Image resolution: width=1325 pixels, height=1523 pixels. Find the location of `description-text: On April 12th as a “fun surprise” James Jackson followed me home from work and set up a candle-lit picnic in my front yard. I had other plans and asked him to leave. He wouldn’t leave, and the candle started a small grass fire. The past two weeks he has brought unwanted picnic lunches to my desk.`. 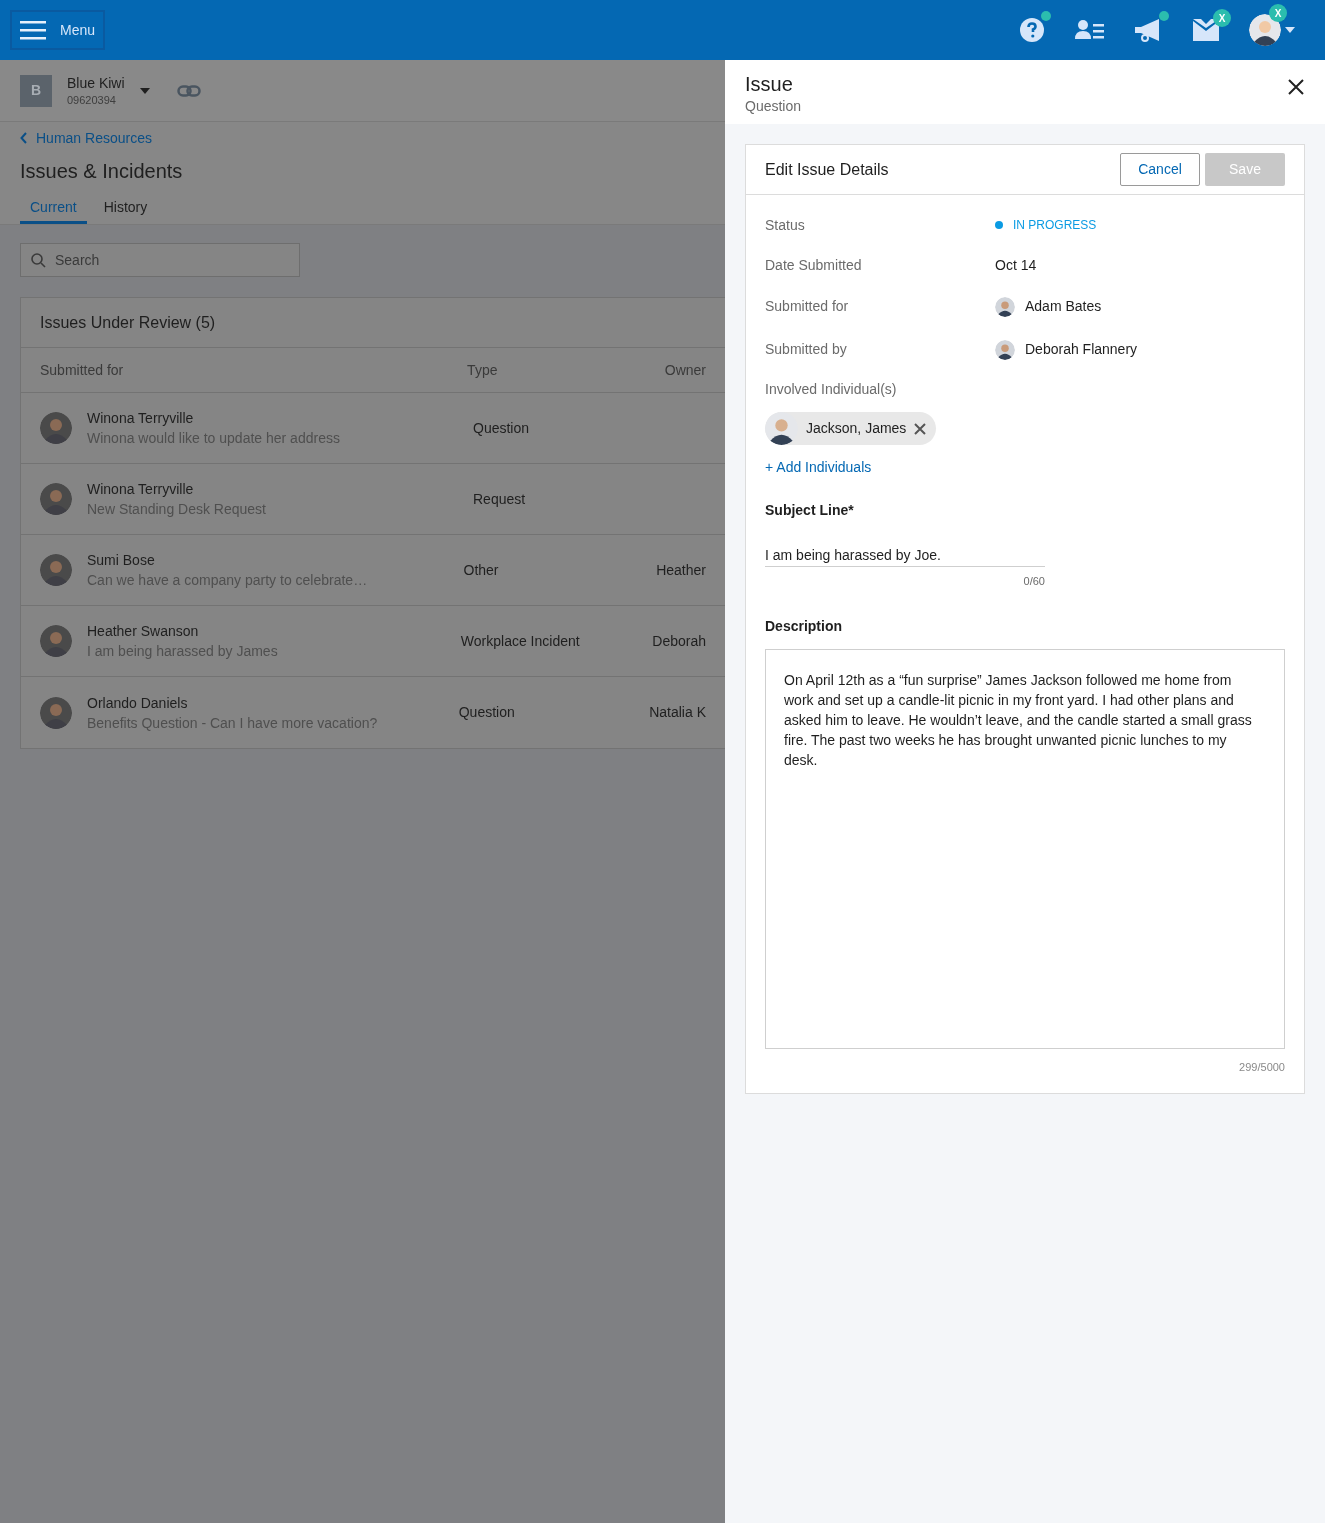

description-text: On April 12th as a “fun surprise” James Jackson followed me home from work and set up a candle-lit picnic in my front yard. I had other plans and asked him to leave. He wouldn’t leave, and the candle started a small grass fire. The past two weeks he has brought unwanted picnic lunches to my desk. is located at coordinates (1018, 720).